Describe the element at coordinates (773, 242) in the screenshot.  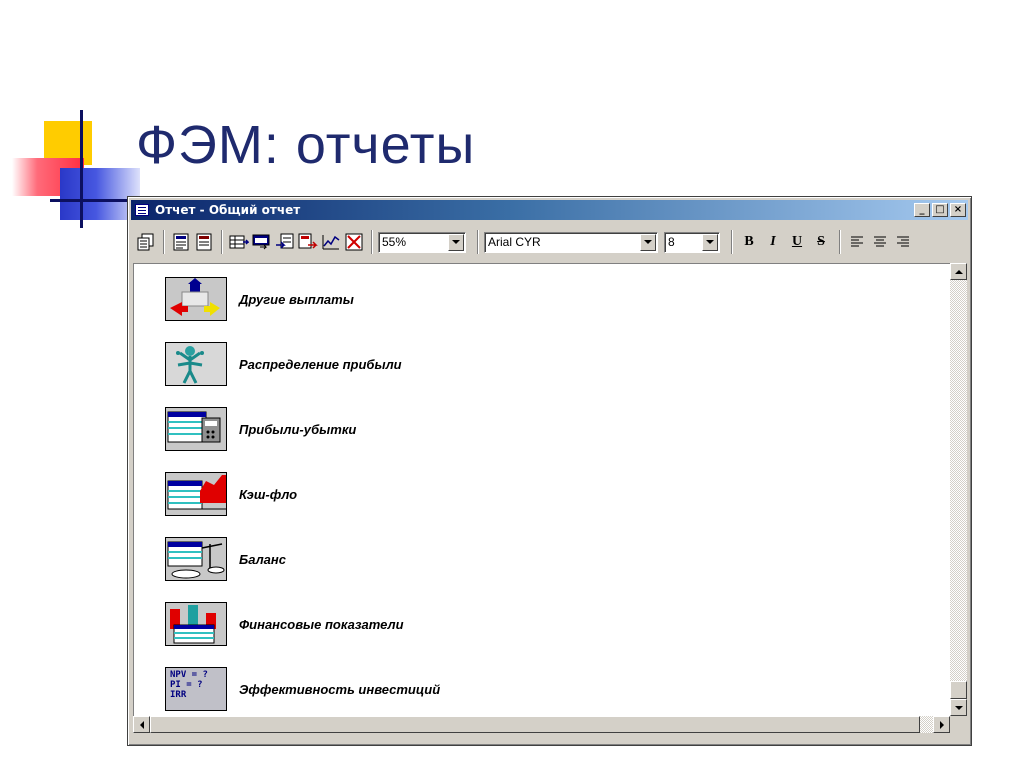
I see `italic-button: I` at that location.